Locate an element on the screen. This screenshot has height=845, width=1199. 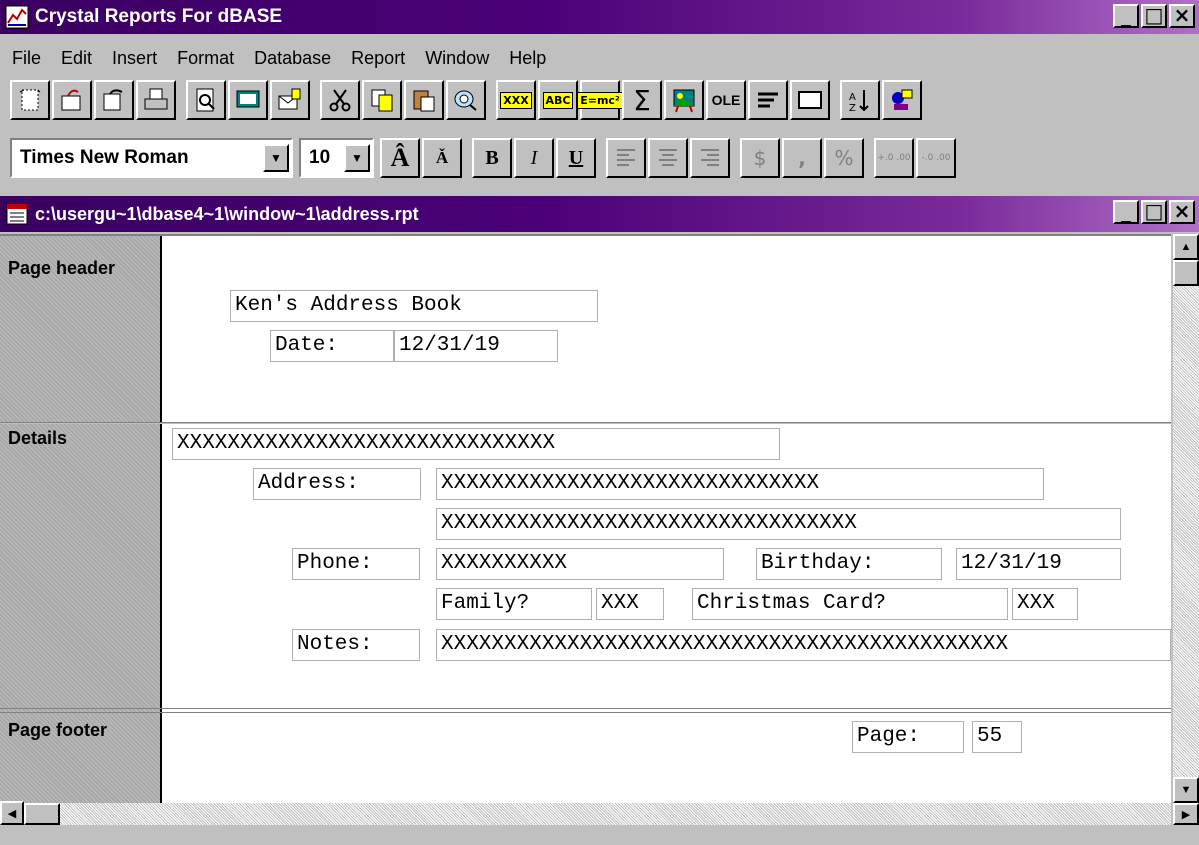
horizontal-scroll-thumb is located at coordinates (42, 814).